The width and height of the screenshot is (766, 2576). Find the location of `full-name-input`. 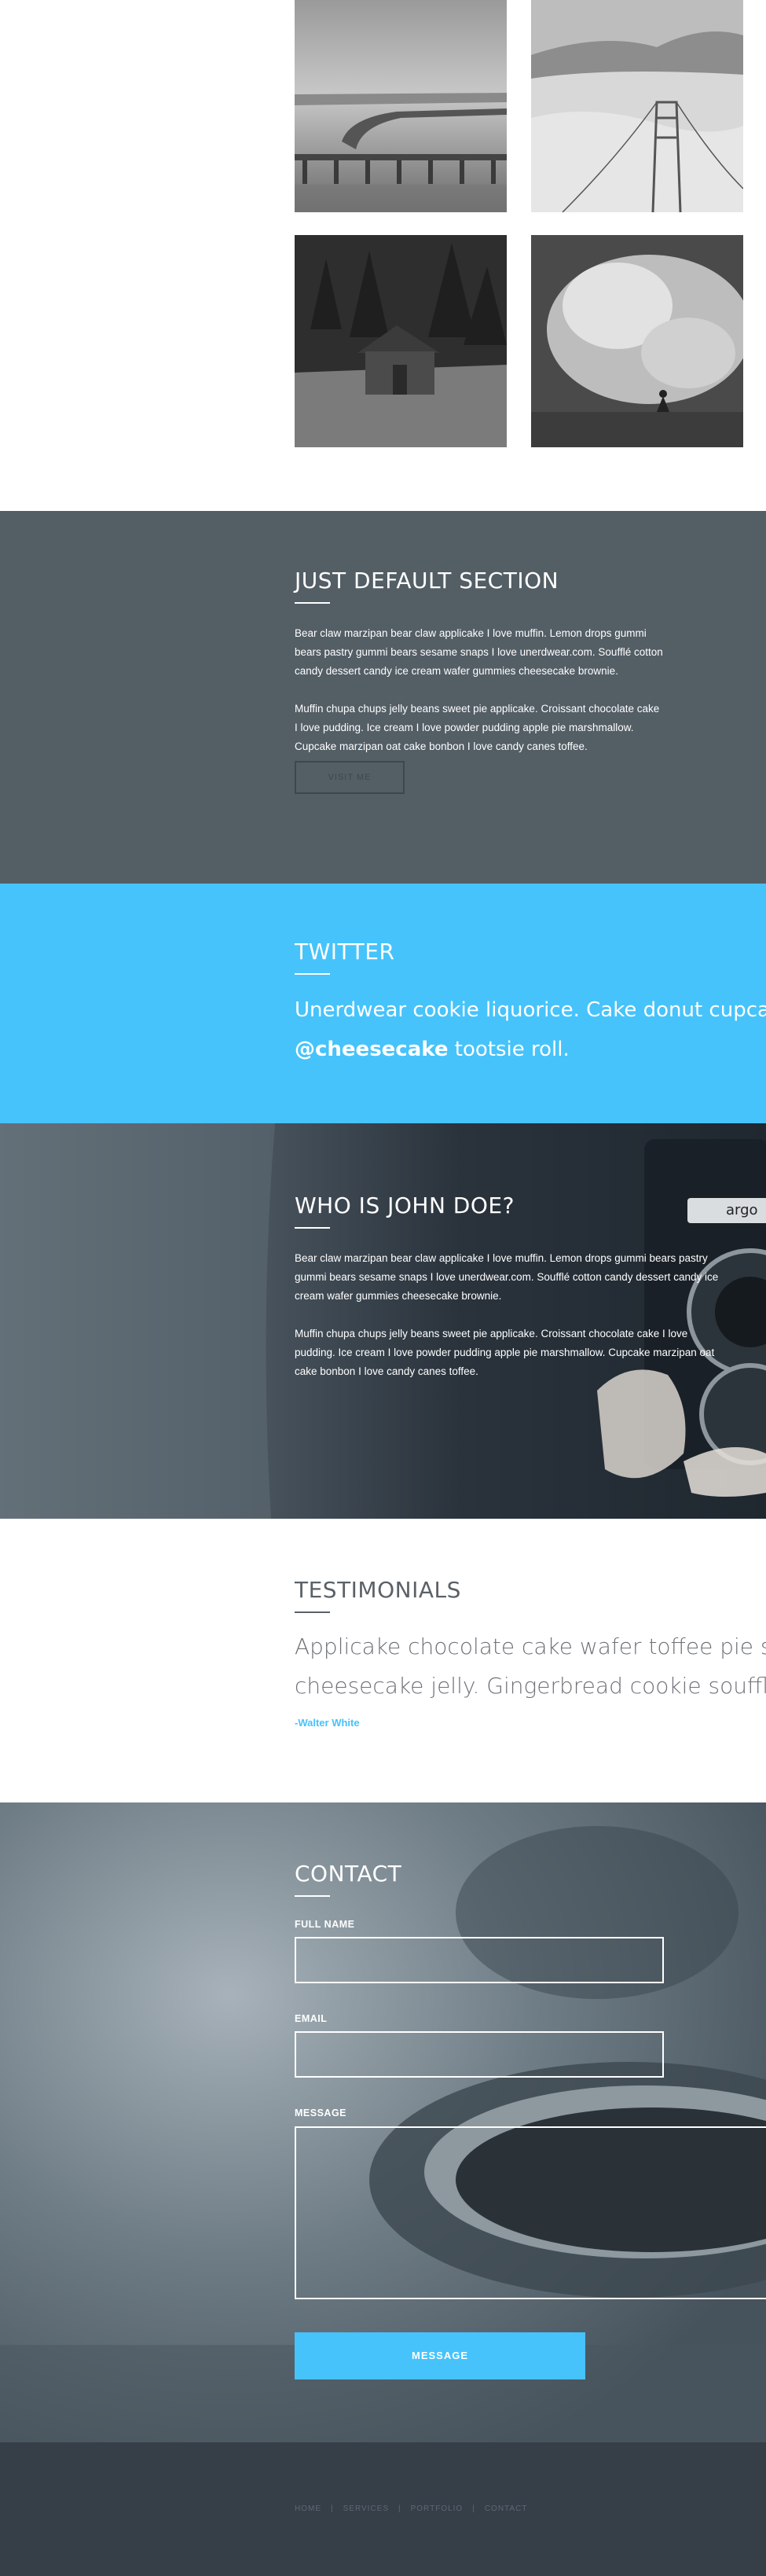

full-name-input is located at coordinates (479, 1960).